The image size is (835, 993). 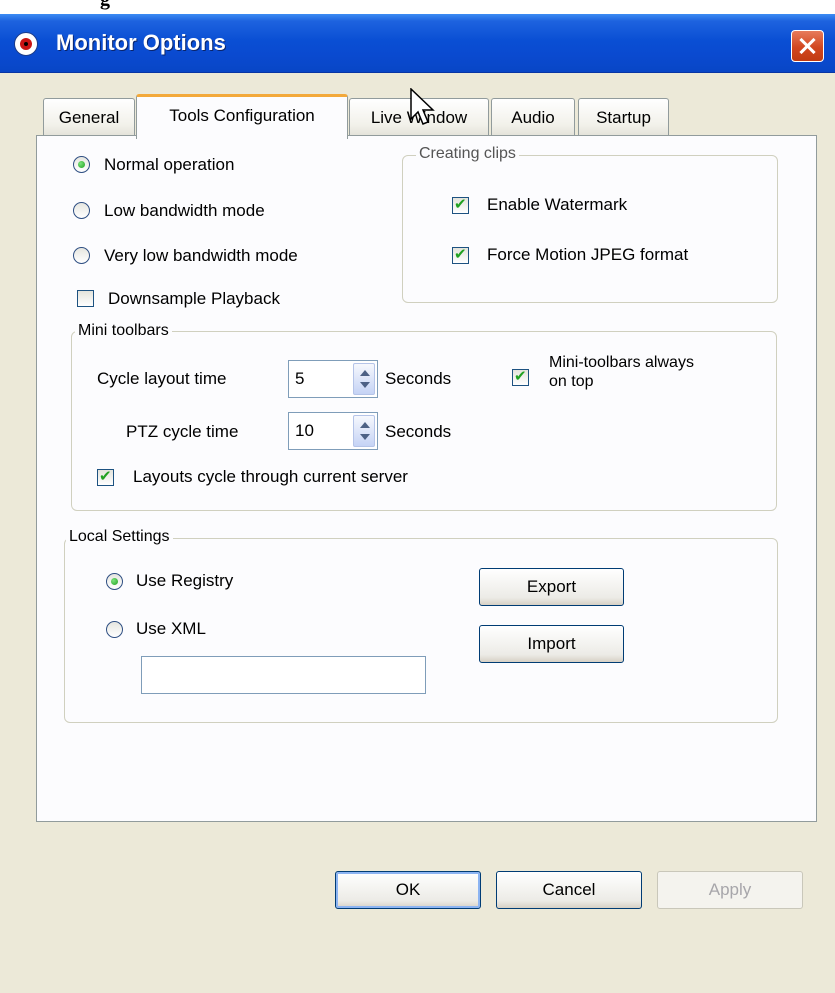 What do you see at coordinates (185, 580) in the screenshot?
I see `use-registry-label: Use Registry` at bounding box center [185, 580].